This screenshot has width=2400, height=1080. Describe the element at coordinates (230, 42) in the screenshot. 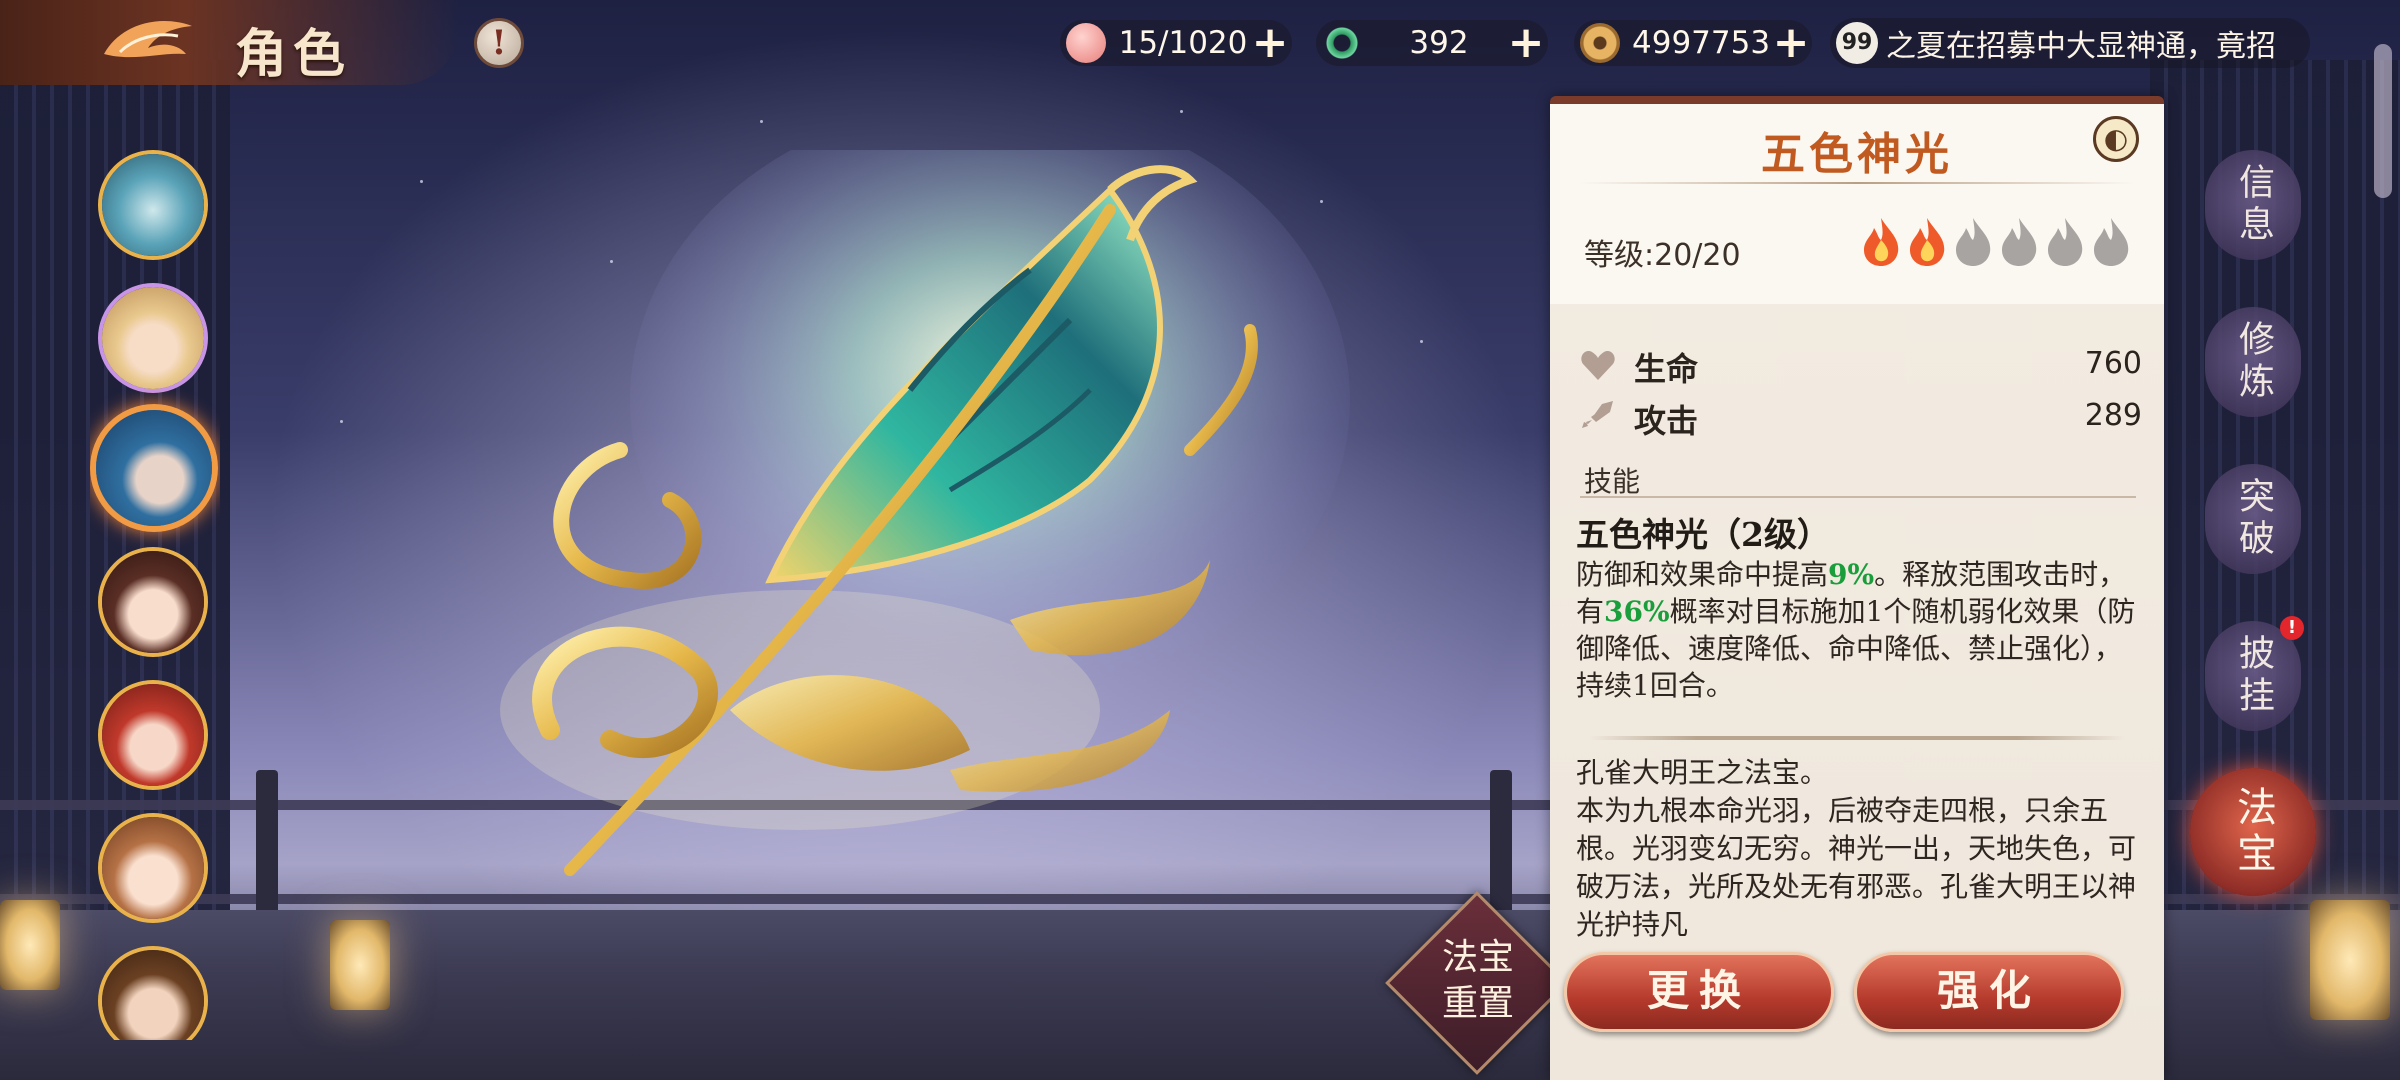

I see `title-banner` at that location.